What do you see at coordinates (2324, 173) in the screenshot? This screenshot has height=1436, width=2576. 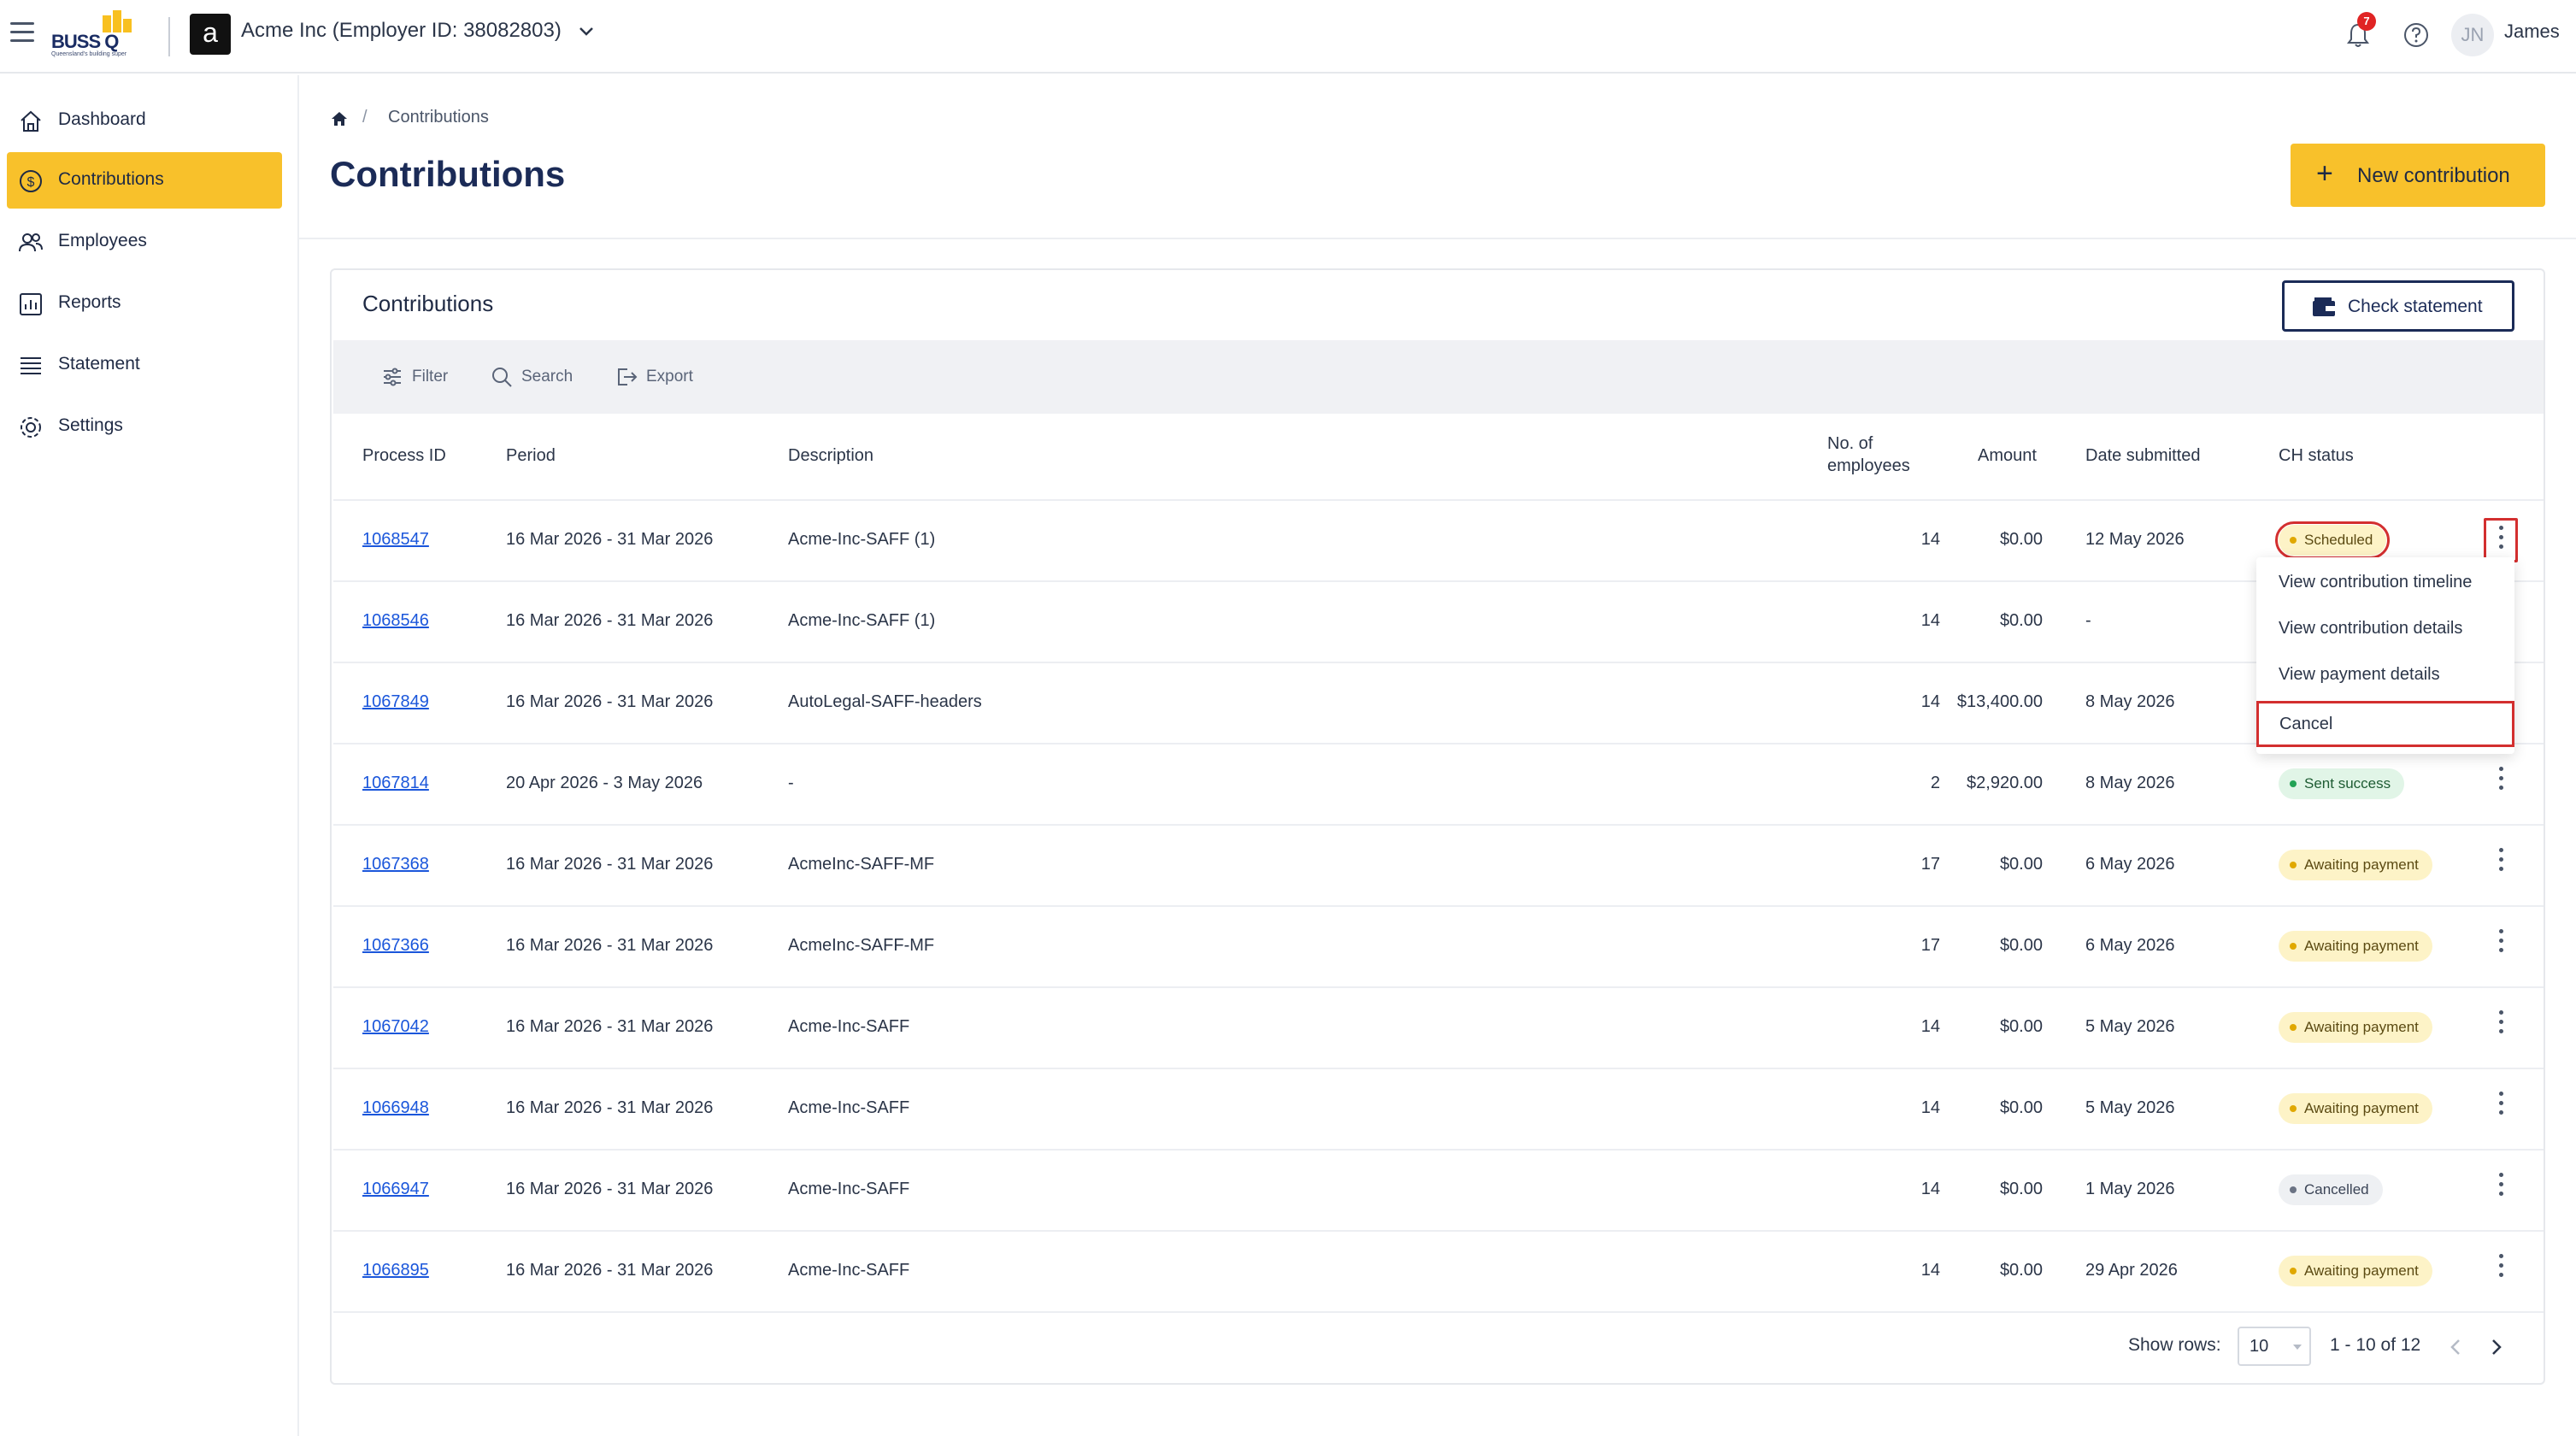 I see `plus-icon: +` at bounding box center [2324, 173].